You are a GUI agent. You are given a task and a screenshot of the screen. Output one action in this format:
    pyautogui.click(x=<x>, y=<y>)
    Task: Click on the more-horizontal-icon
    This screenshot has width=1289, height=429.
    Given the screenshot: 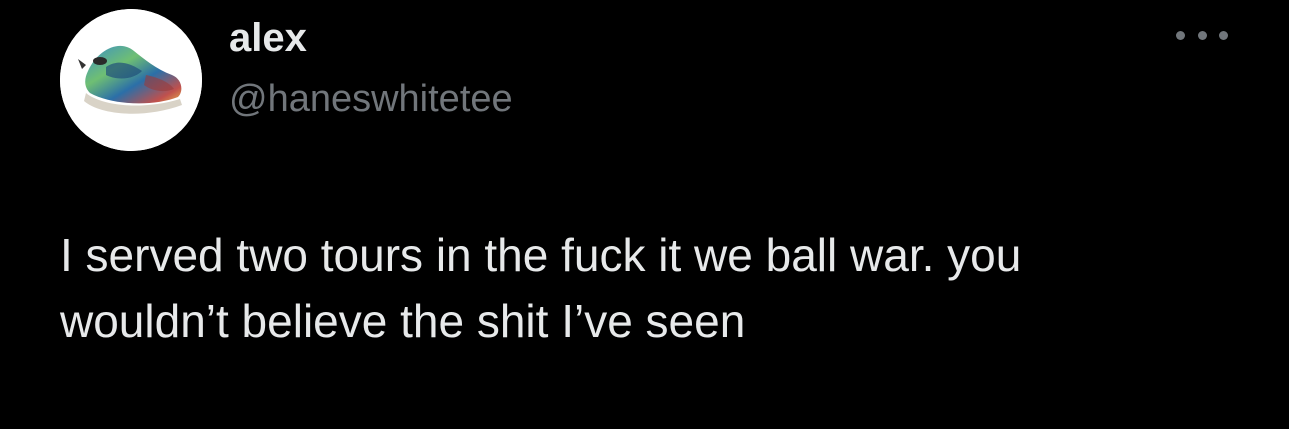 What is the action you would take?
    pyautogui.click(x=1180, y=35)
    